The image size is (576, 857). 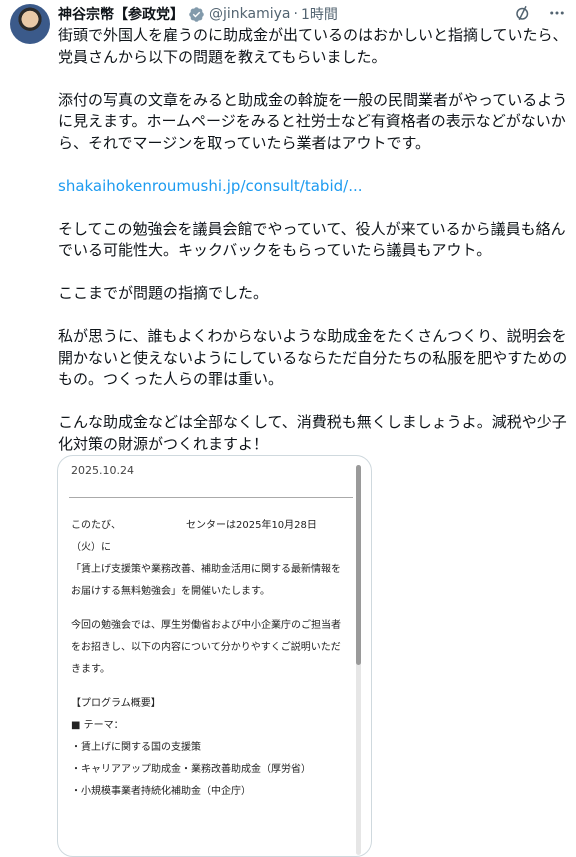 I want to click on grok-icon, so click(x=523, y=13).